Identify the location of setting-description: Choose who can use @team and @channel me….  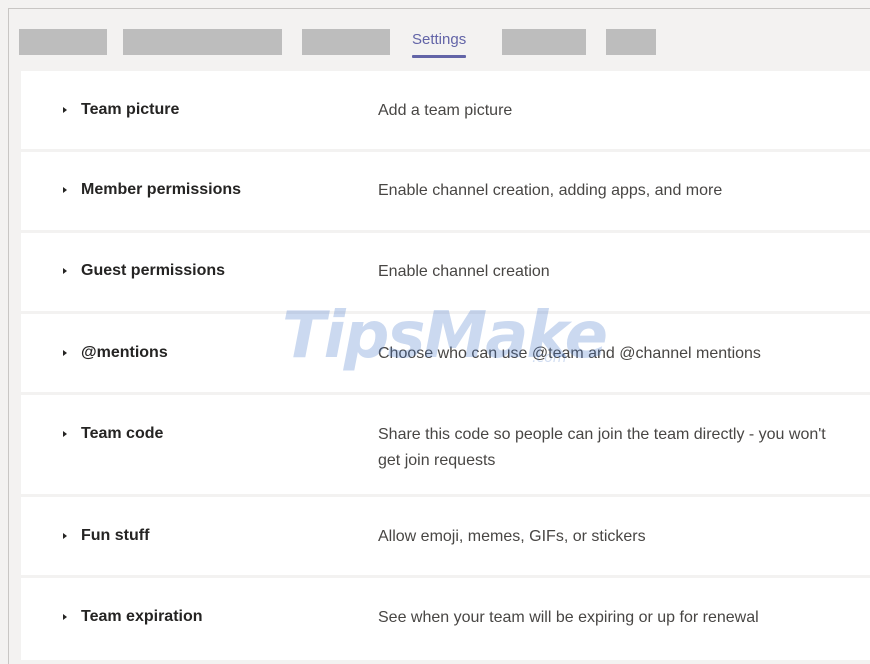
(569, 353).